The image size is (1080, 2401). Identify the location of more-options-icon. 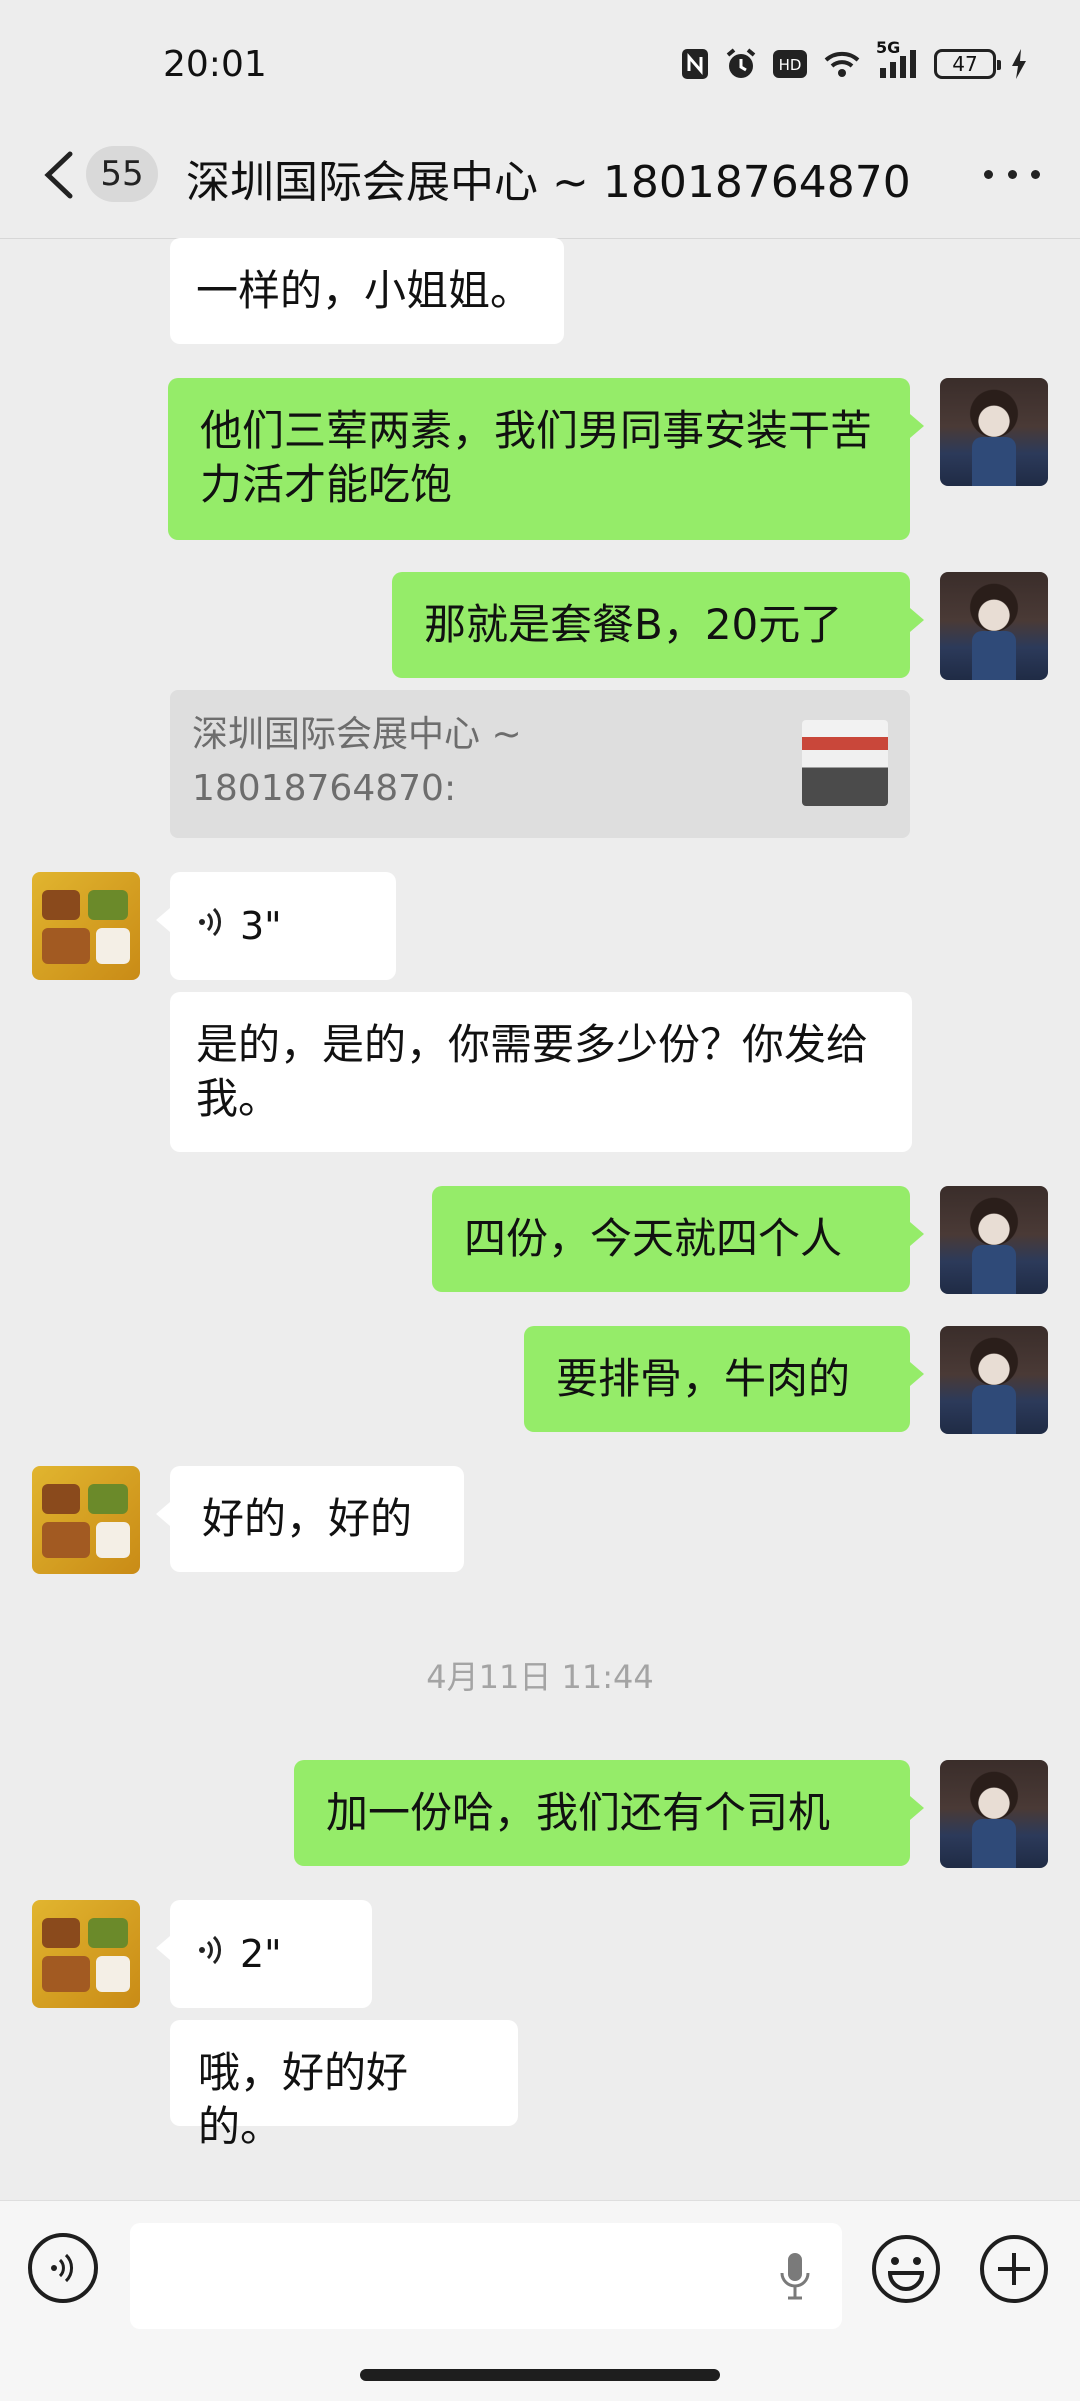
(1012, 174).